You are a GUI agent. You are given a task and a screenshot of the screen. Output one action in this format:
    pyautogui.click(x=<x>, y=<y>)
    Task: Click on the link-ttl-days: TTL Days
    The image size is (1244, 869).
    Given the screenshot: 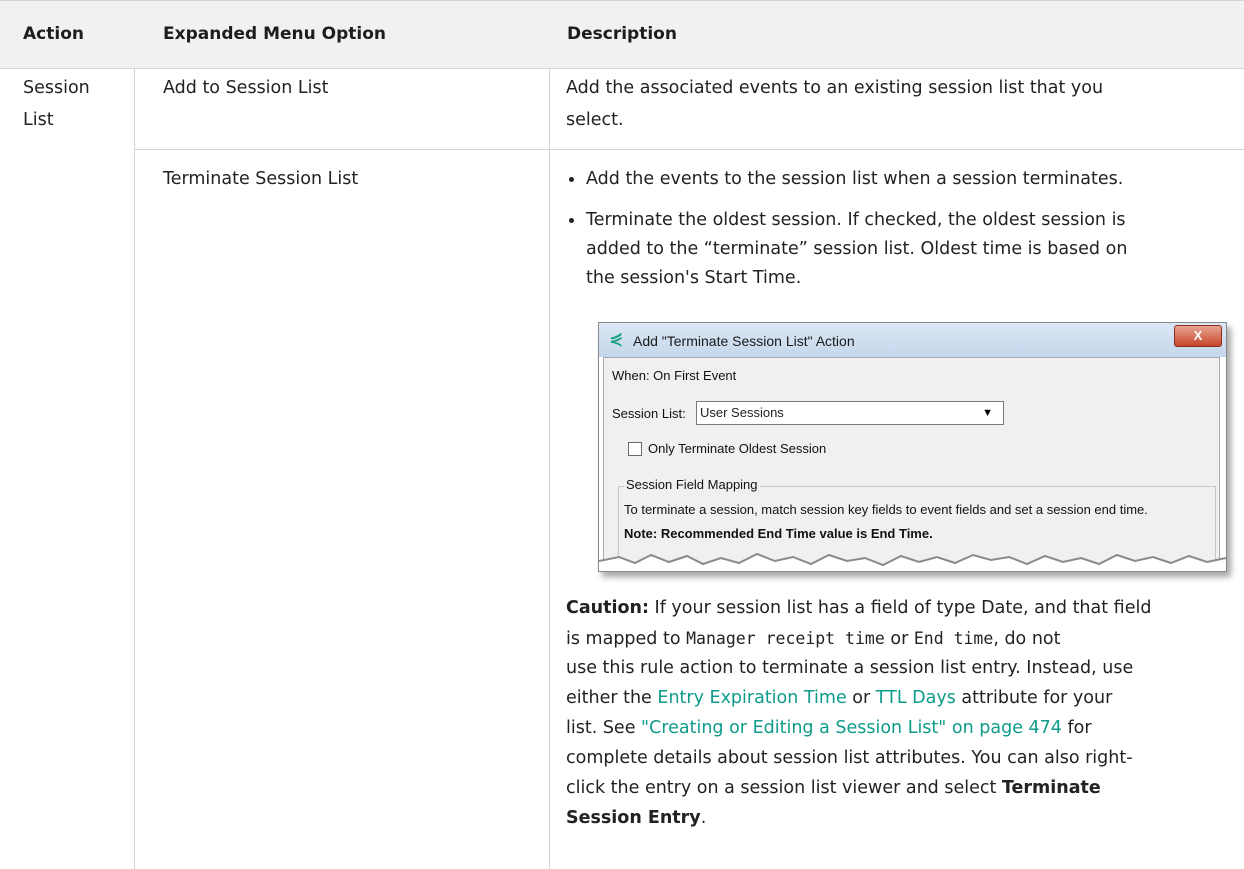 What is the action you would take?
    pyautogui.click(x=916, y=698)
    